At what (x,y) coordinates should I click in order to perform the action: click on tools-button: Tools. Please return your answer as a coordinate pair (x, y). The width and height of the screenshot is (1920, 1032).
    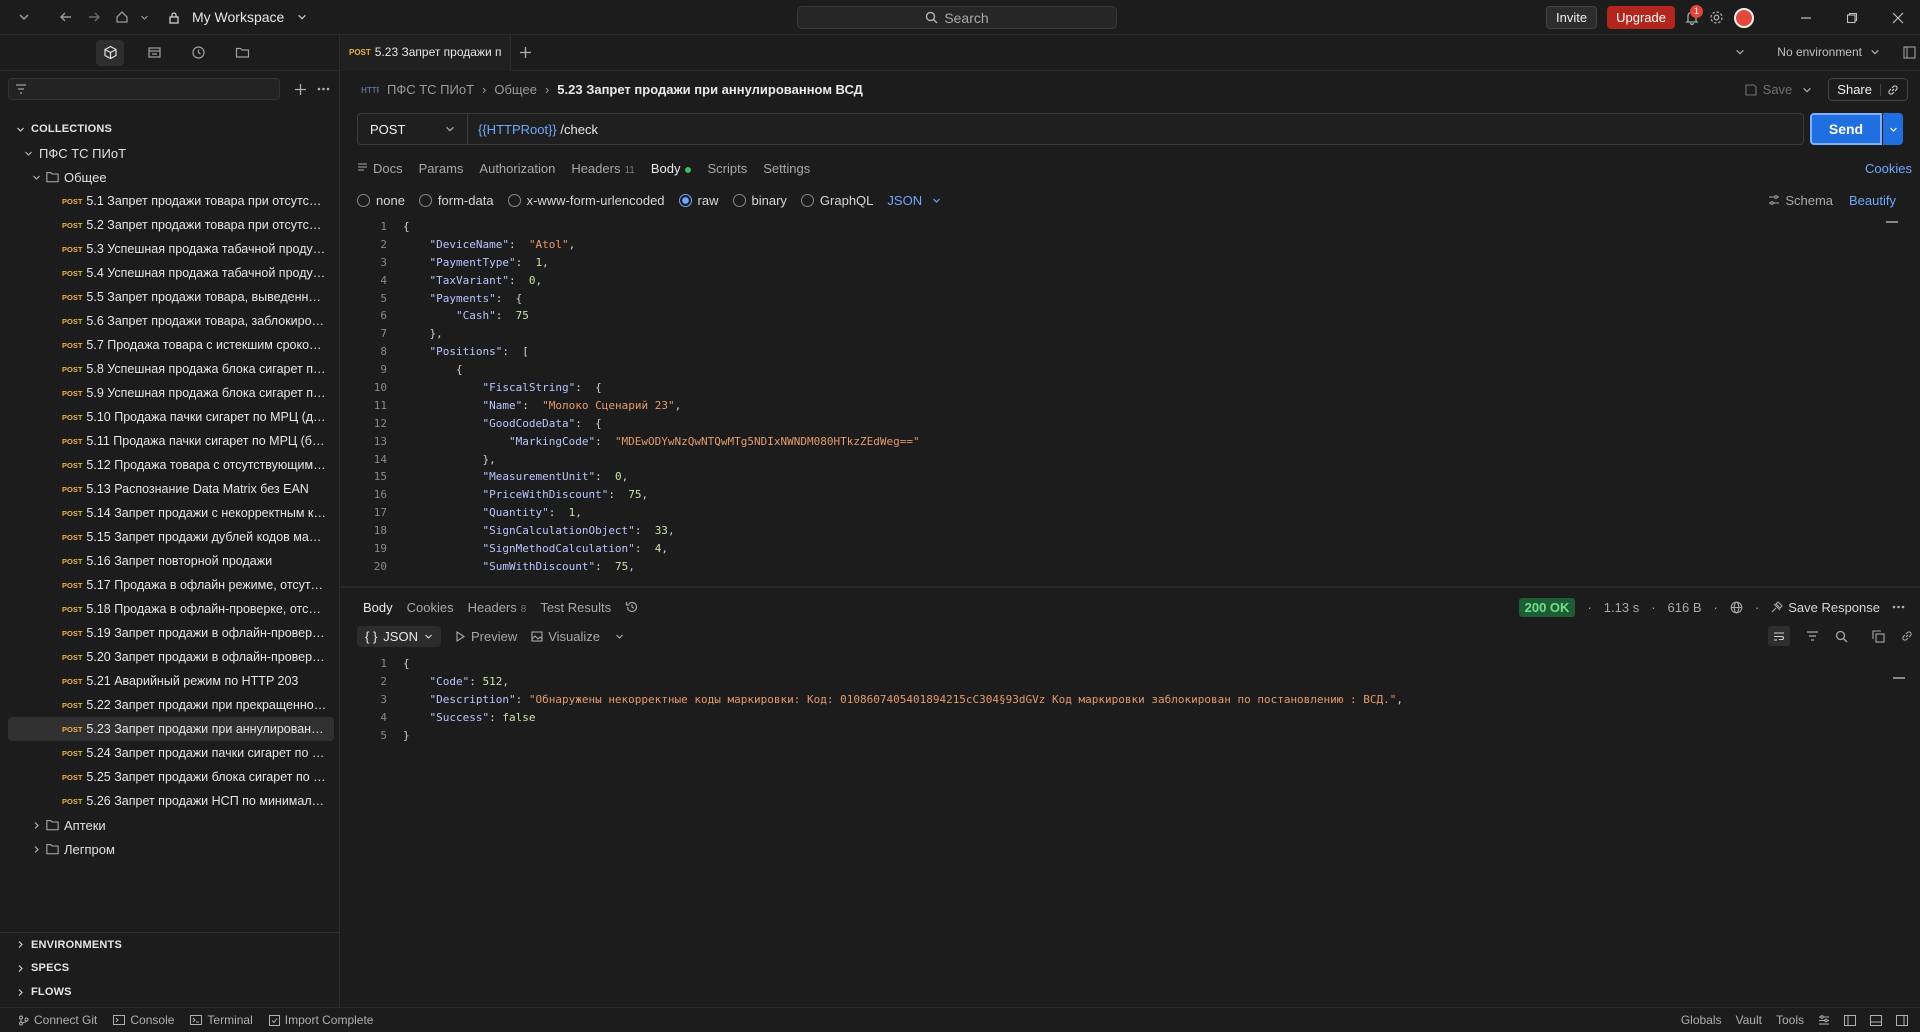
    Looking at the image, I should click on (1790, 1020).